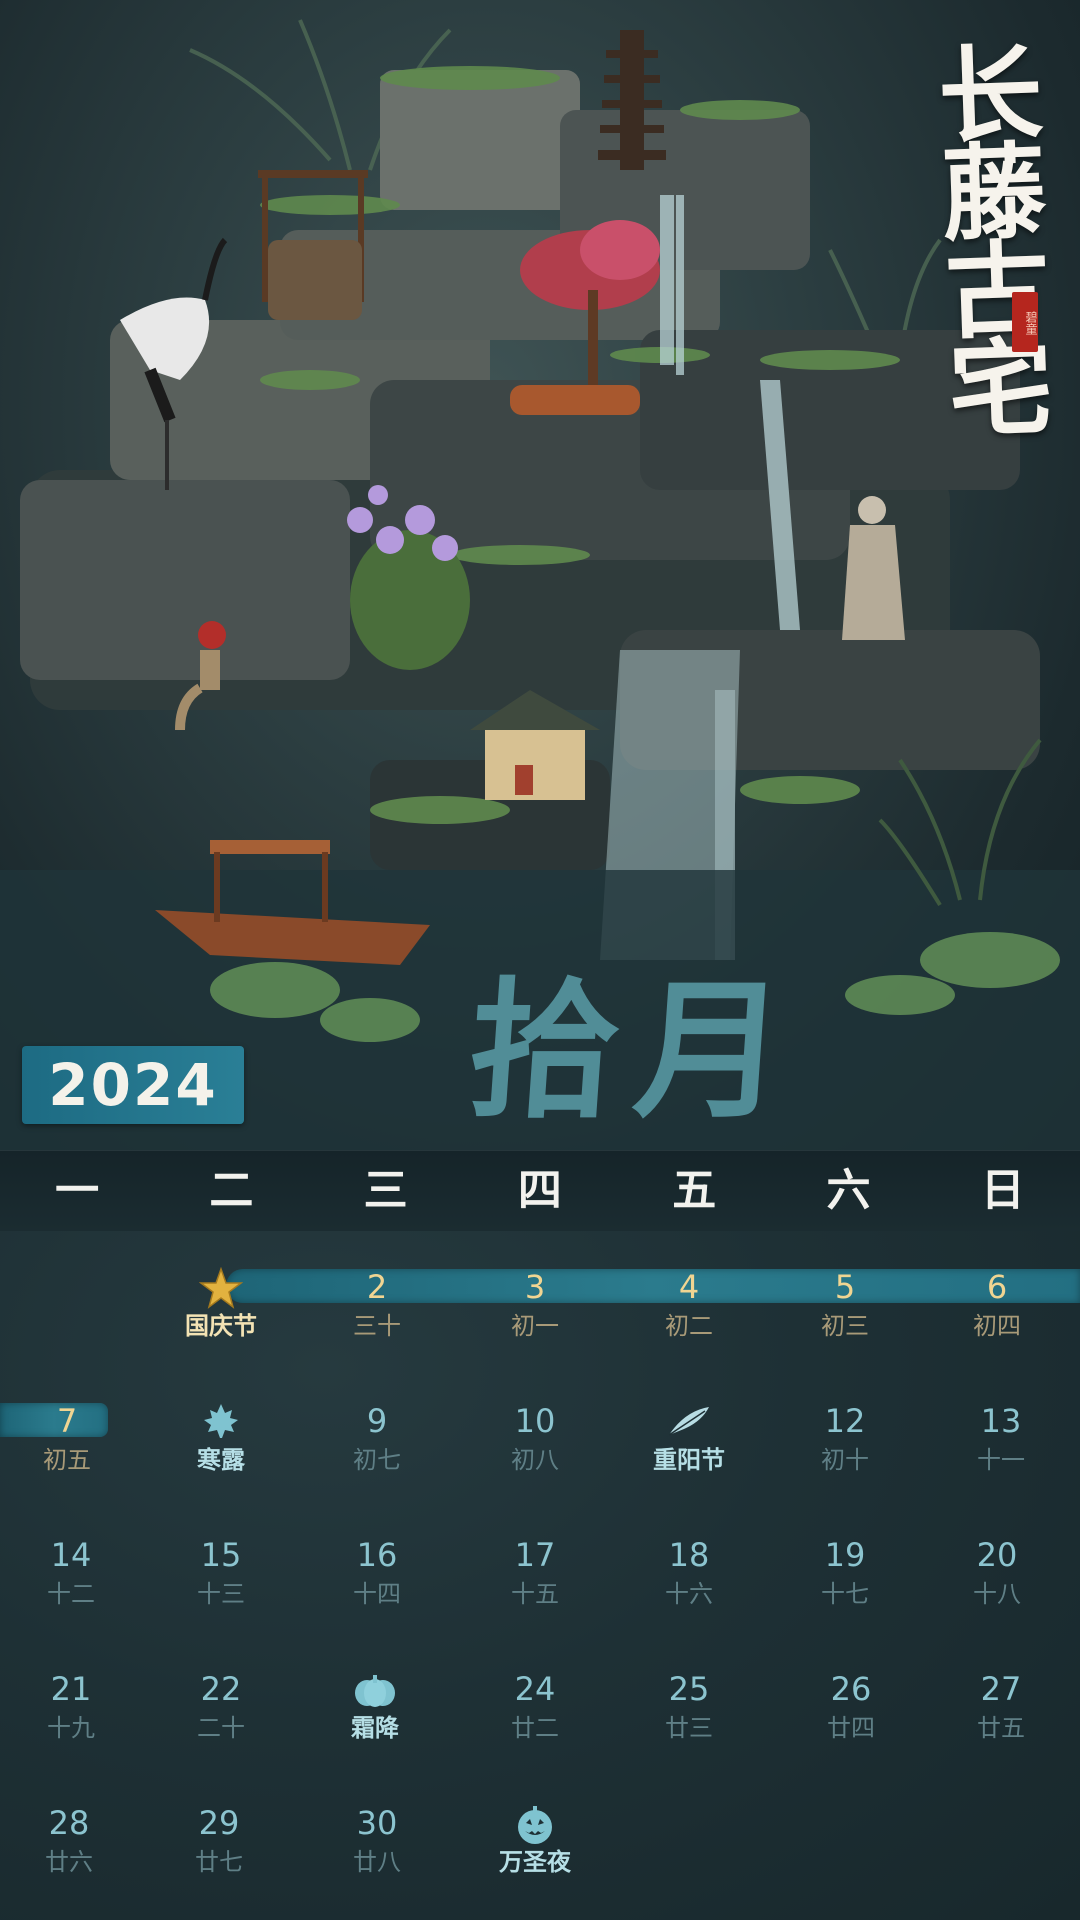 The height and width of the screenshot is (1920, 1080). Describe the element at coordinates (221, 1460) in the screenshot. I see `solar-term-label: 寒露` at that location.